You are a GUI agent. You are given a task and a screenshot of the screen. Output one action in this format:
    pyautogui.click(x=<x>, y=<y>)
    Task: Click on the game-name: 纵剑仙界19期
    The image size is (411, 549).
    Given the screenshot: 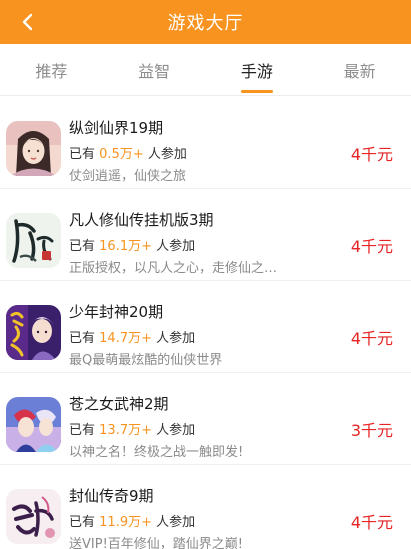 What is the action you would take?
    pyautogui.click(x=116, y=128)
    